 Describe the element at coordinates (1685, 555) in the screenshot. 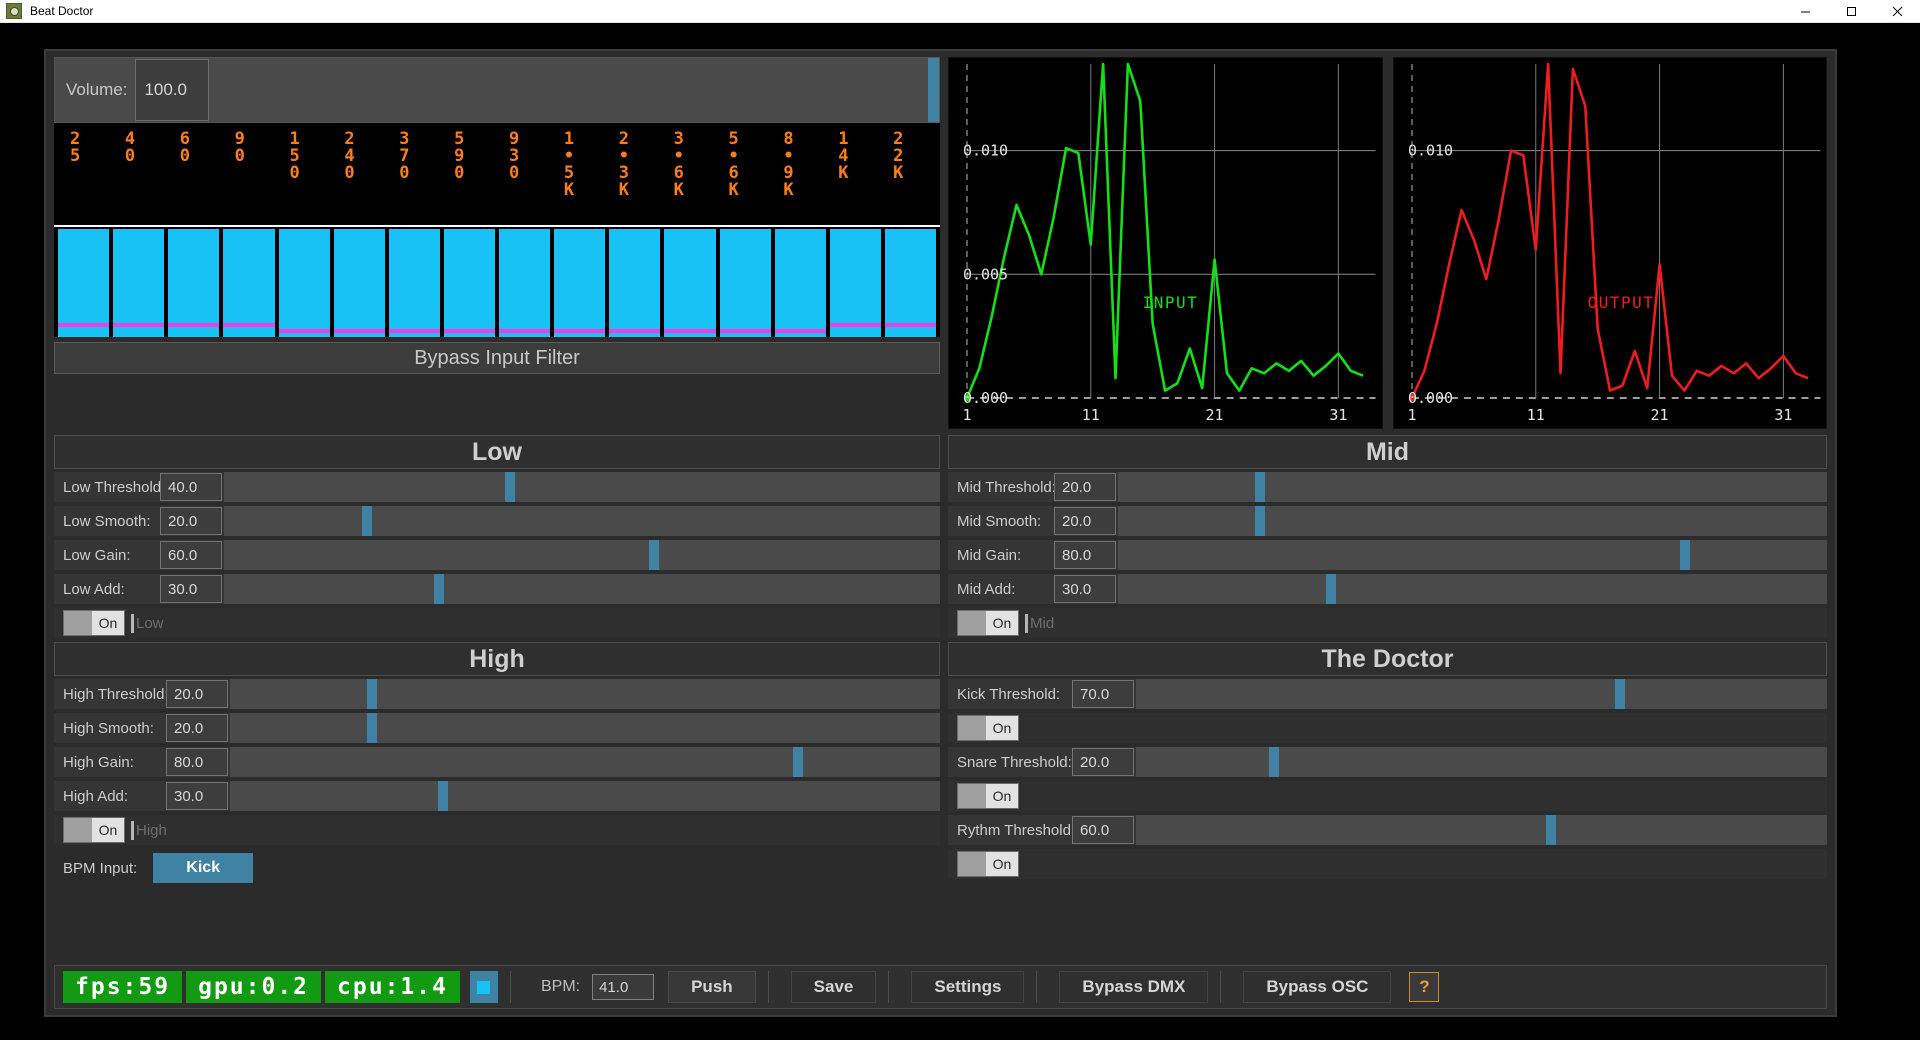

I see `mid-gain-slider-thumb` at that location.